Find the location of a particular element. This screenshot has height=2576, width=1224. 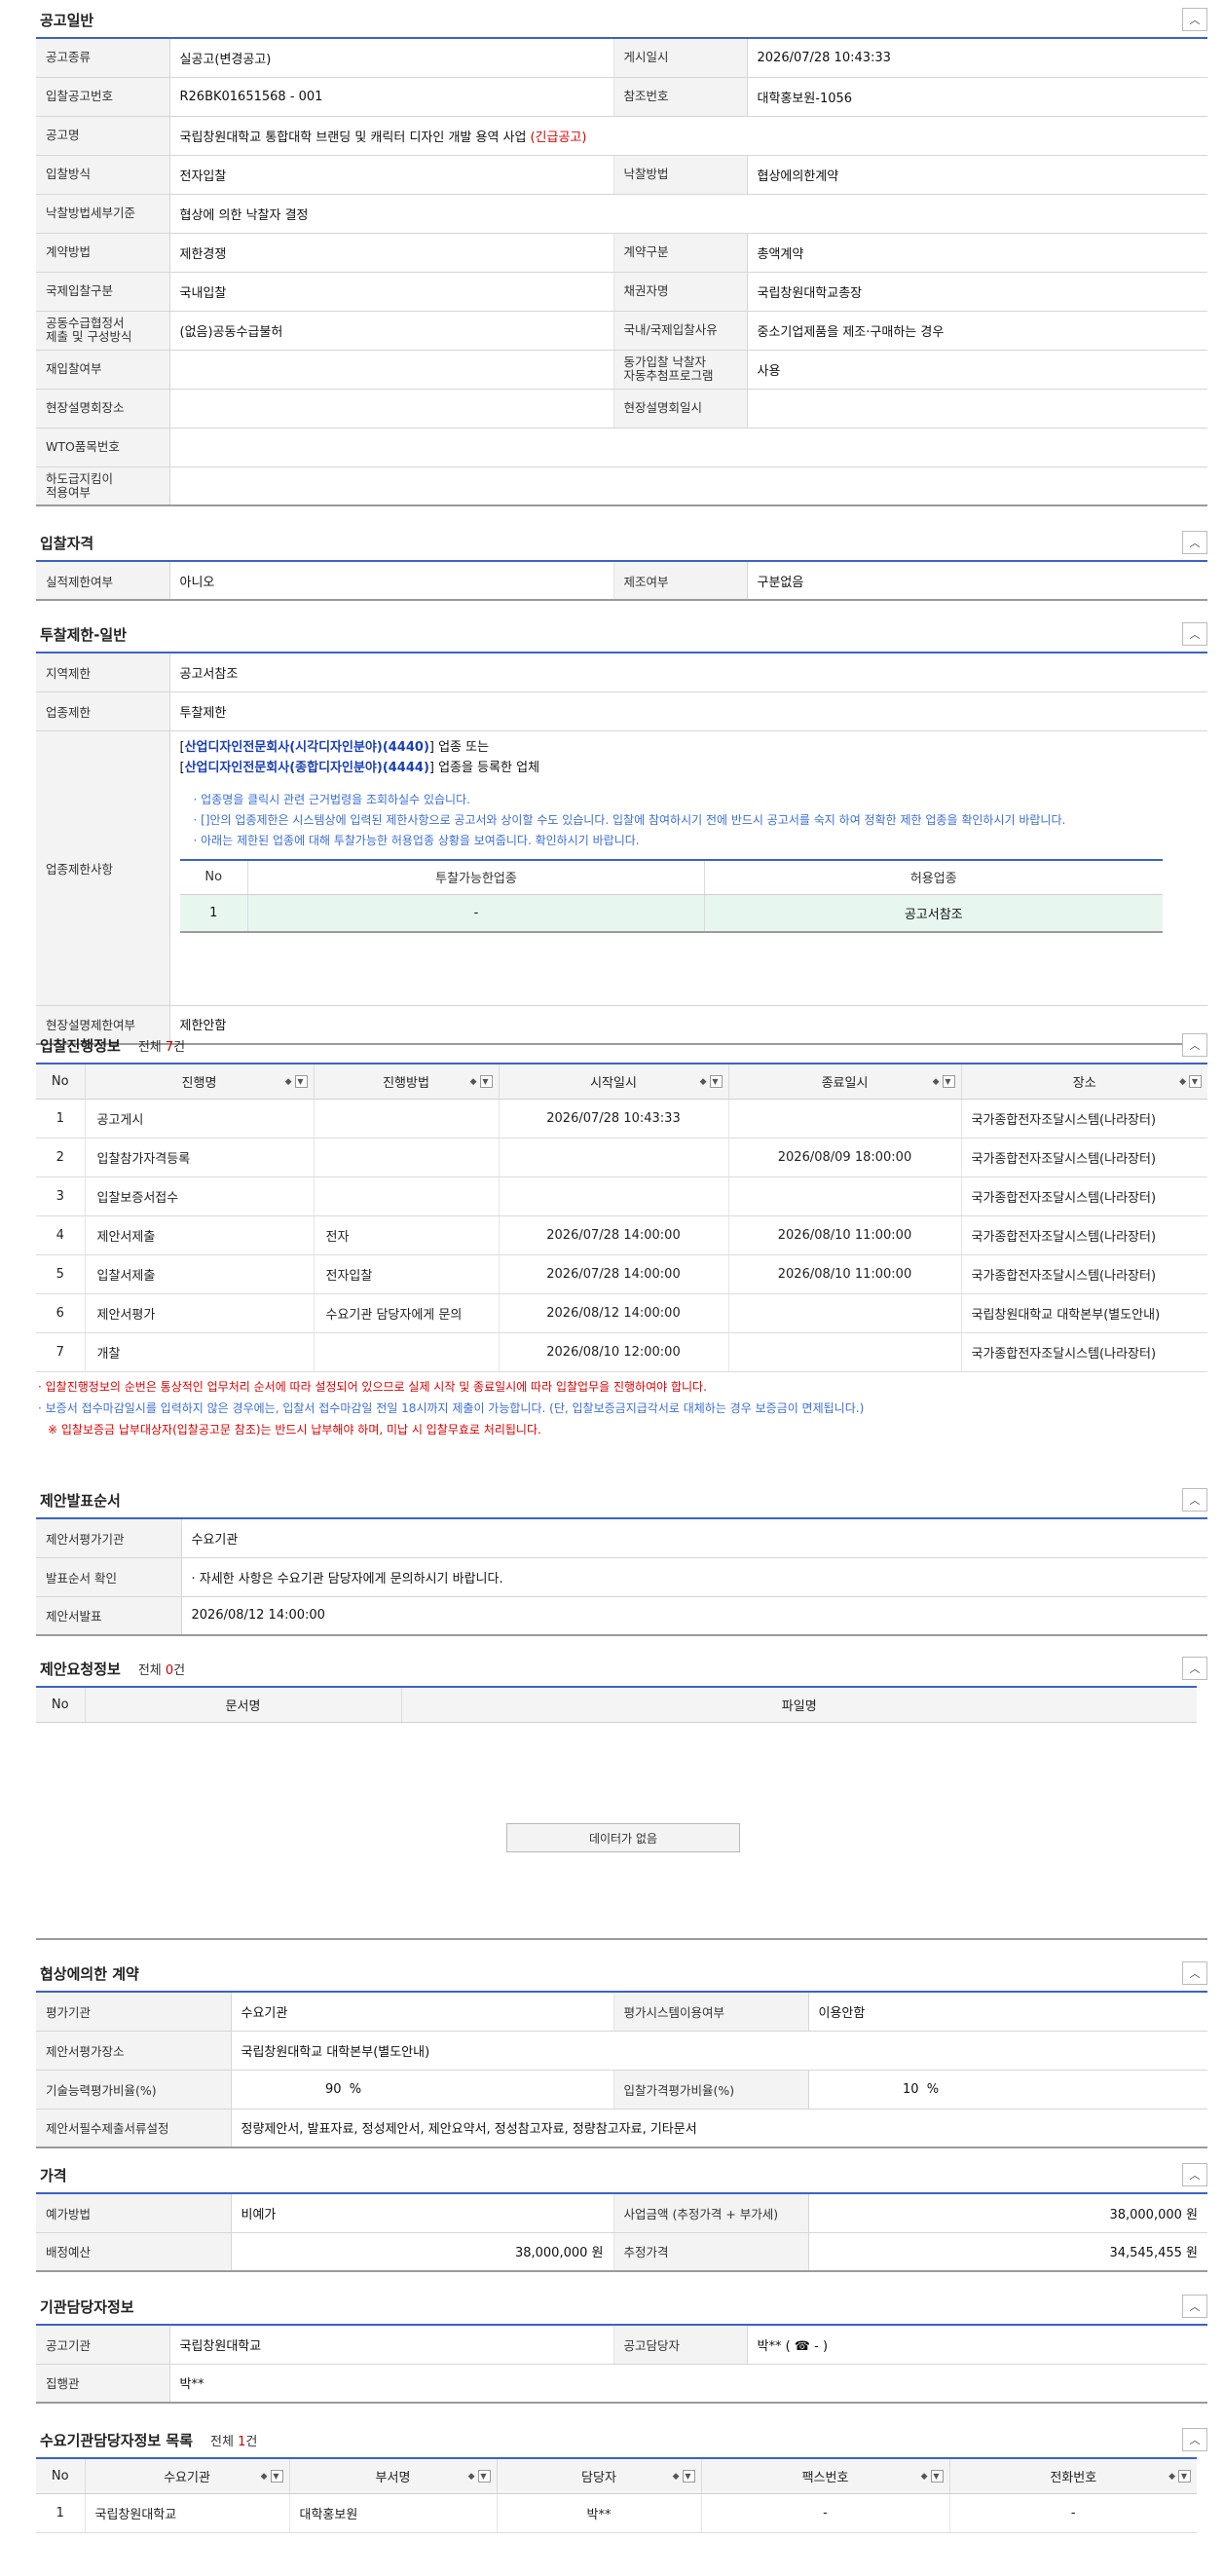

table-row: 현장설명회장소 현장설명회일시 is located at coordinates (621, 409).